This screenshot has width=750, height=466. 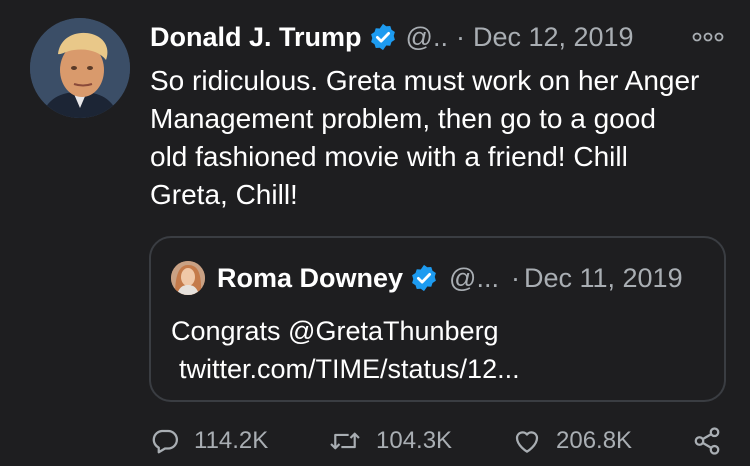 What do you see at coordinates (335, 331) in the screenshot?
I see `quoted-tweet-text-line: Congrats @GretaThunberg` at bounding box center [335, 331].